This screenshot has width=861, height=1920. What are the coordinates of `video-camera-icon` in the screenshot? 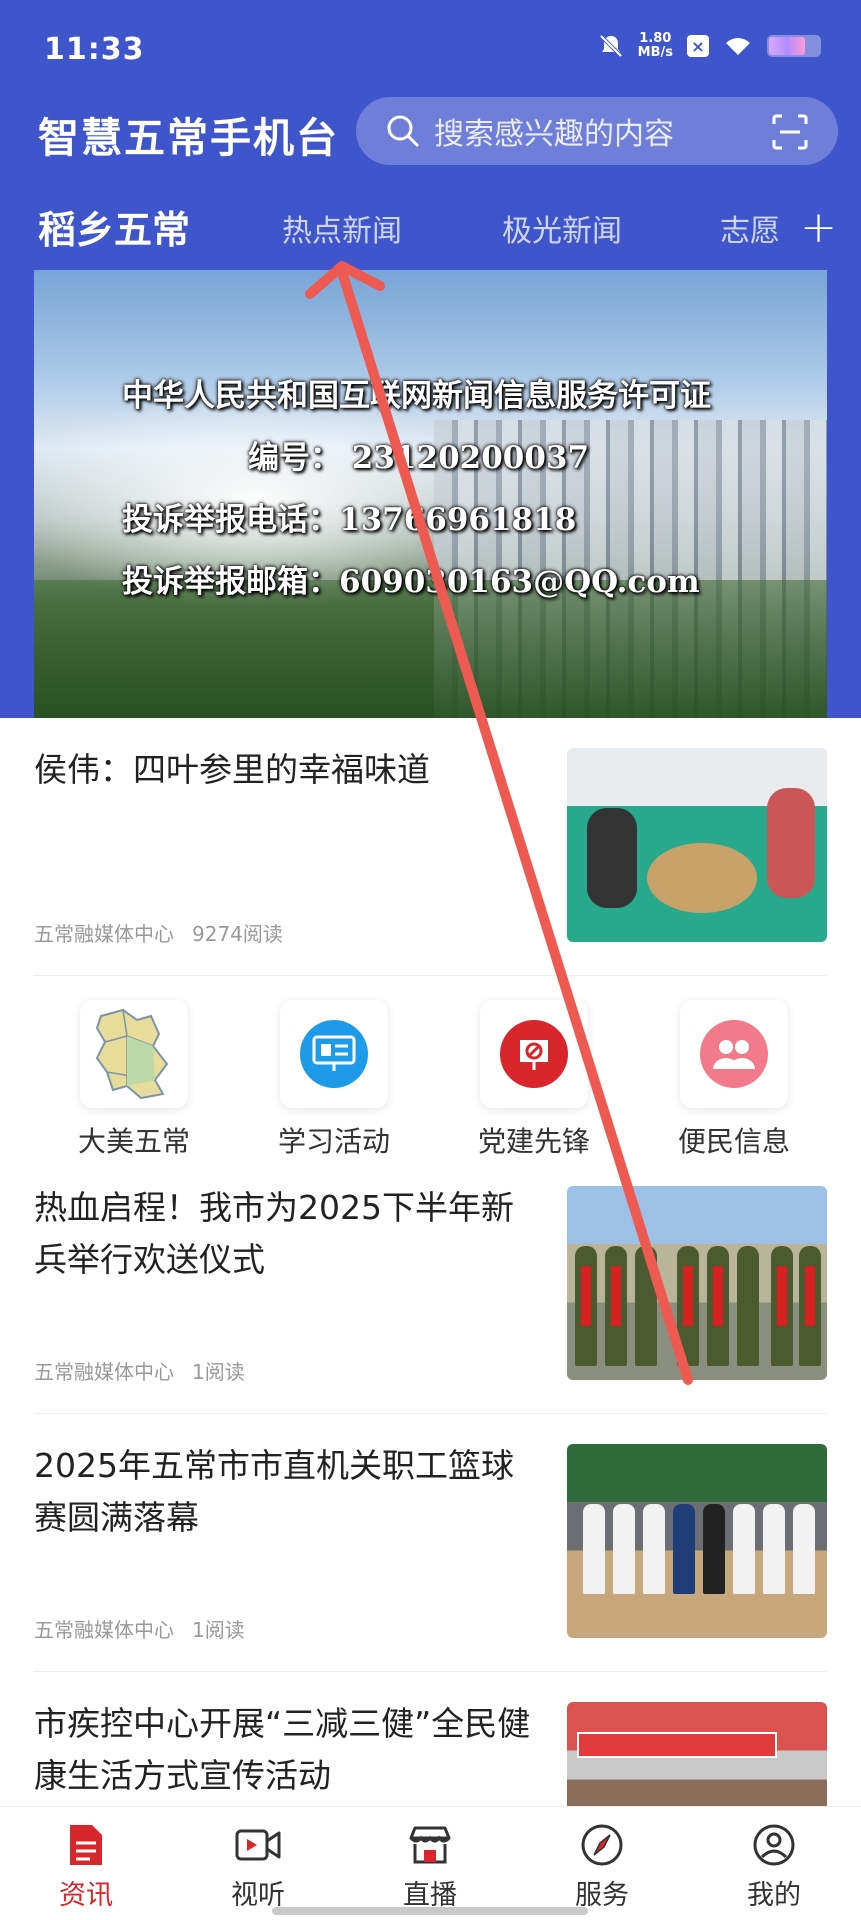 It's located at (258, 1845).